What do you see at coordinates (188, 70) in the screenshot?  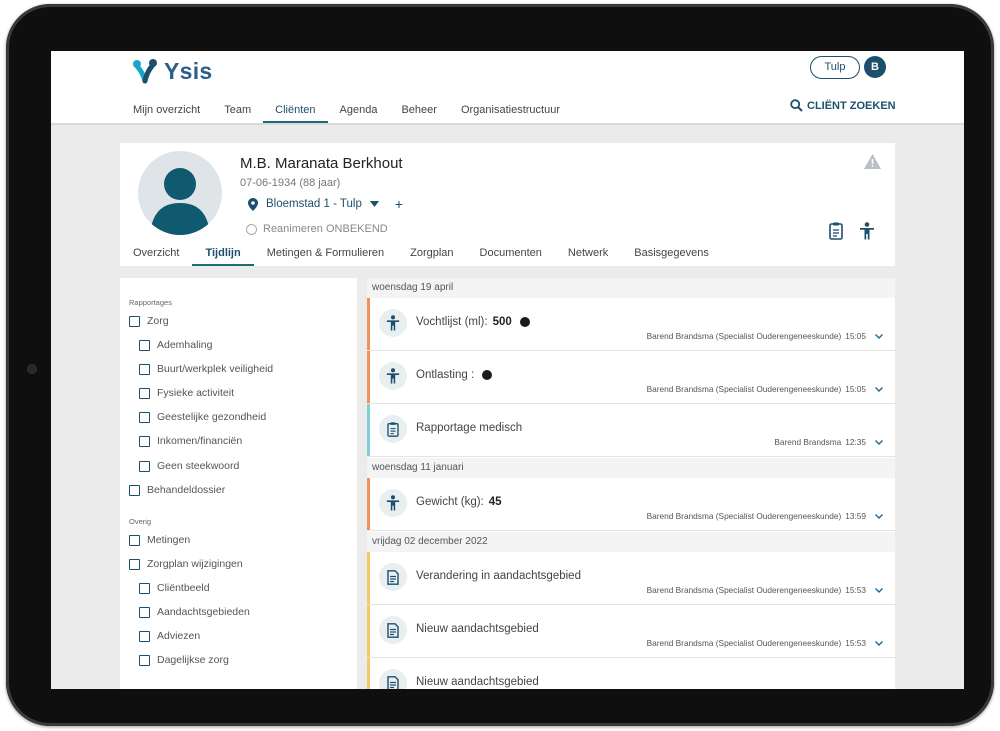 I see `logo-text: Ysis` at bounding box center [188, 70].